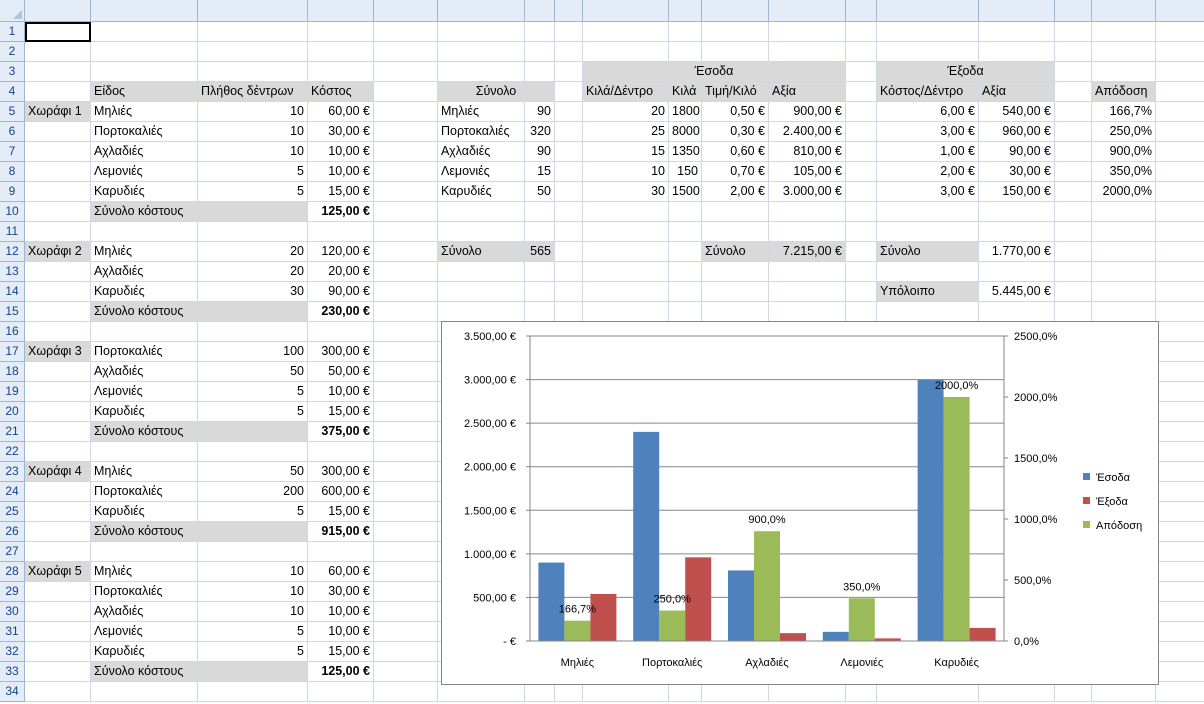  I want to click on cell-d26: 915,00 €, so click(341, 532).